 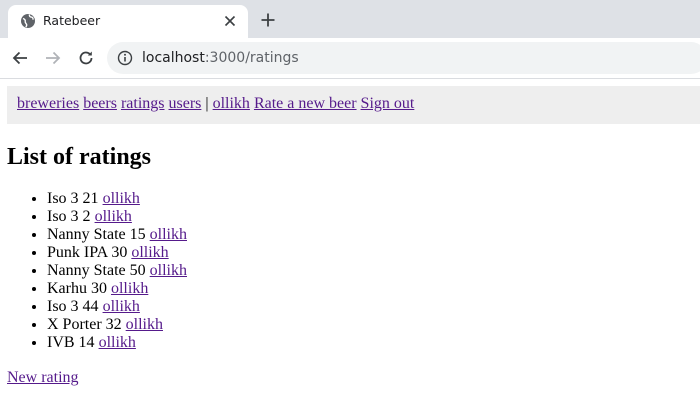 What do you see at coordinates (268, 20) in the screenshot?
I see `new-tab-plus-icon` at bounding box center [268, 20].